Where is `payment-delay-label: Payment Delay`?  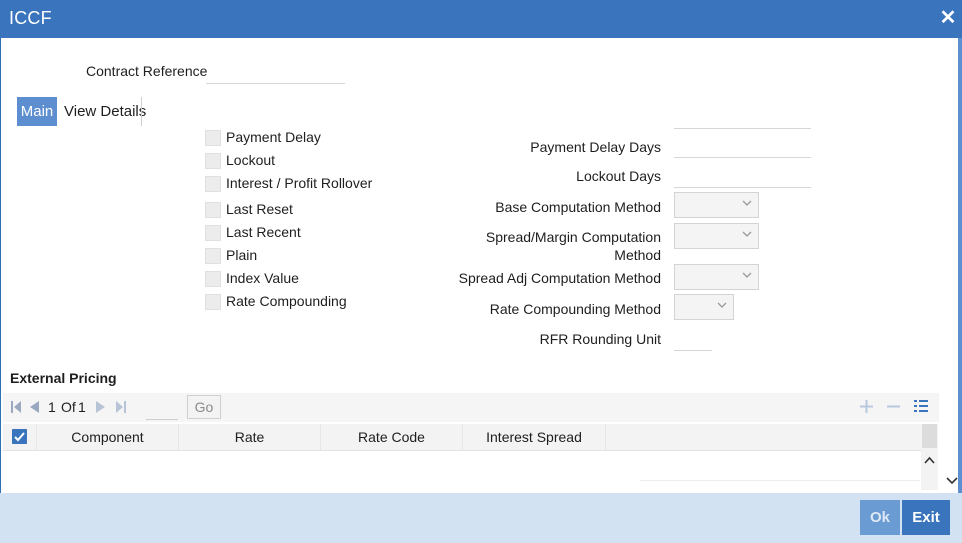
payment-delay-label: Payment Delay is located at coordinates (273, 137).